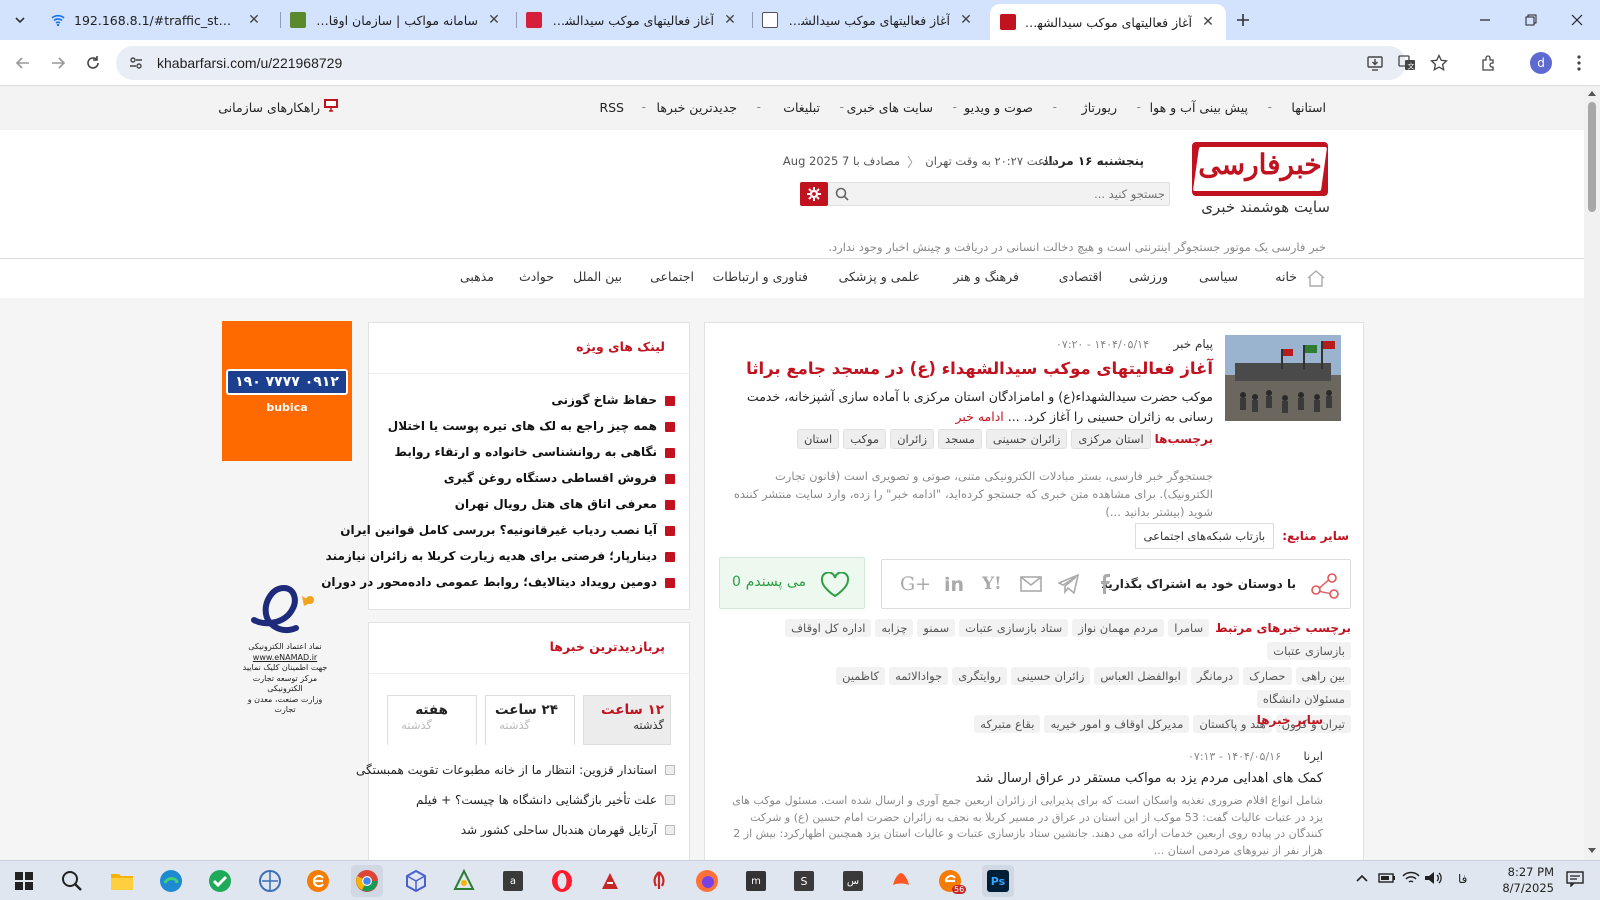  Describe the element at coordinates (979, 676) in the screenshot. I see `related-tag: روایتگری` at that location.